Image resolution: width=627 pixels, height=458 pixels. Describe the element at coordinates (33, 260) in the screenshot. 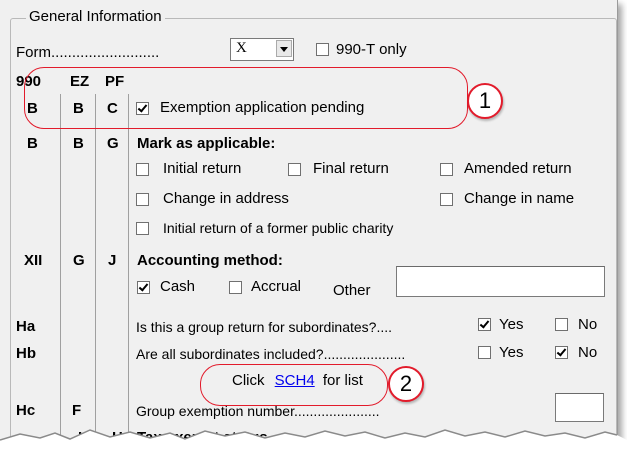

I see `accounting-col-990: XII` at that location.